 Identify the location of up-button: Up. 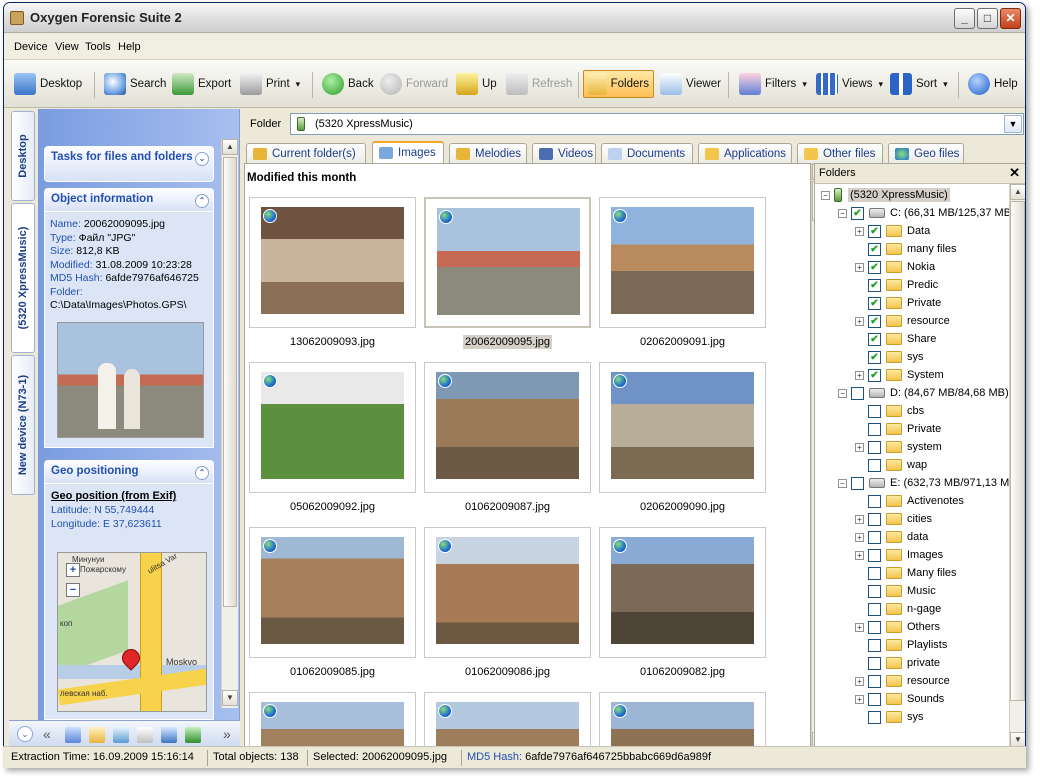
(476, 84).